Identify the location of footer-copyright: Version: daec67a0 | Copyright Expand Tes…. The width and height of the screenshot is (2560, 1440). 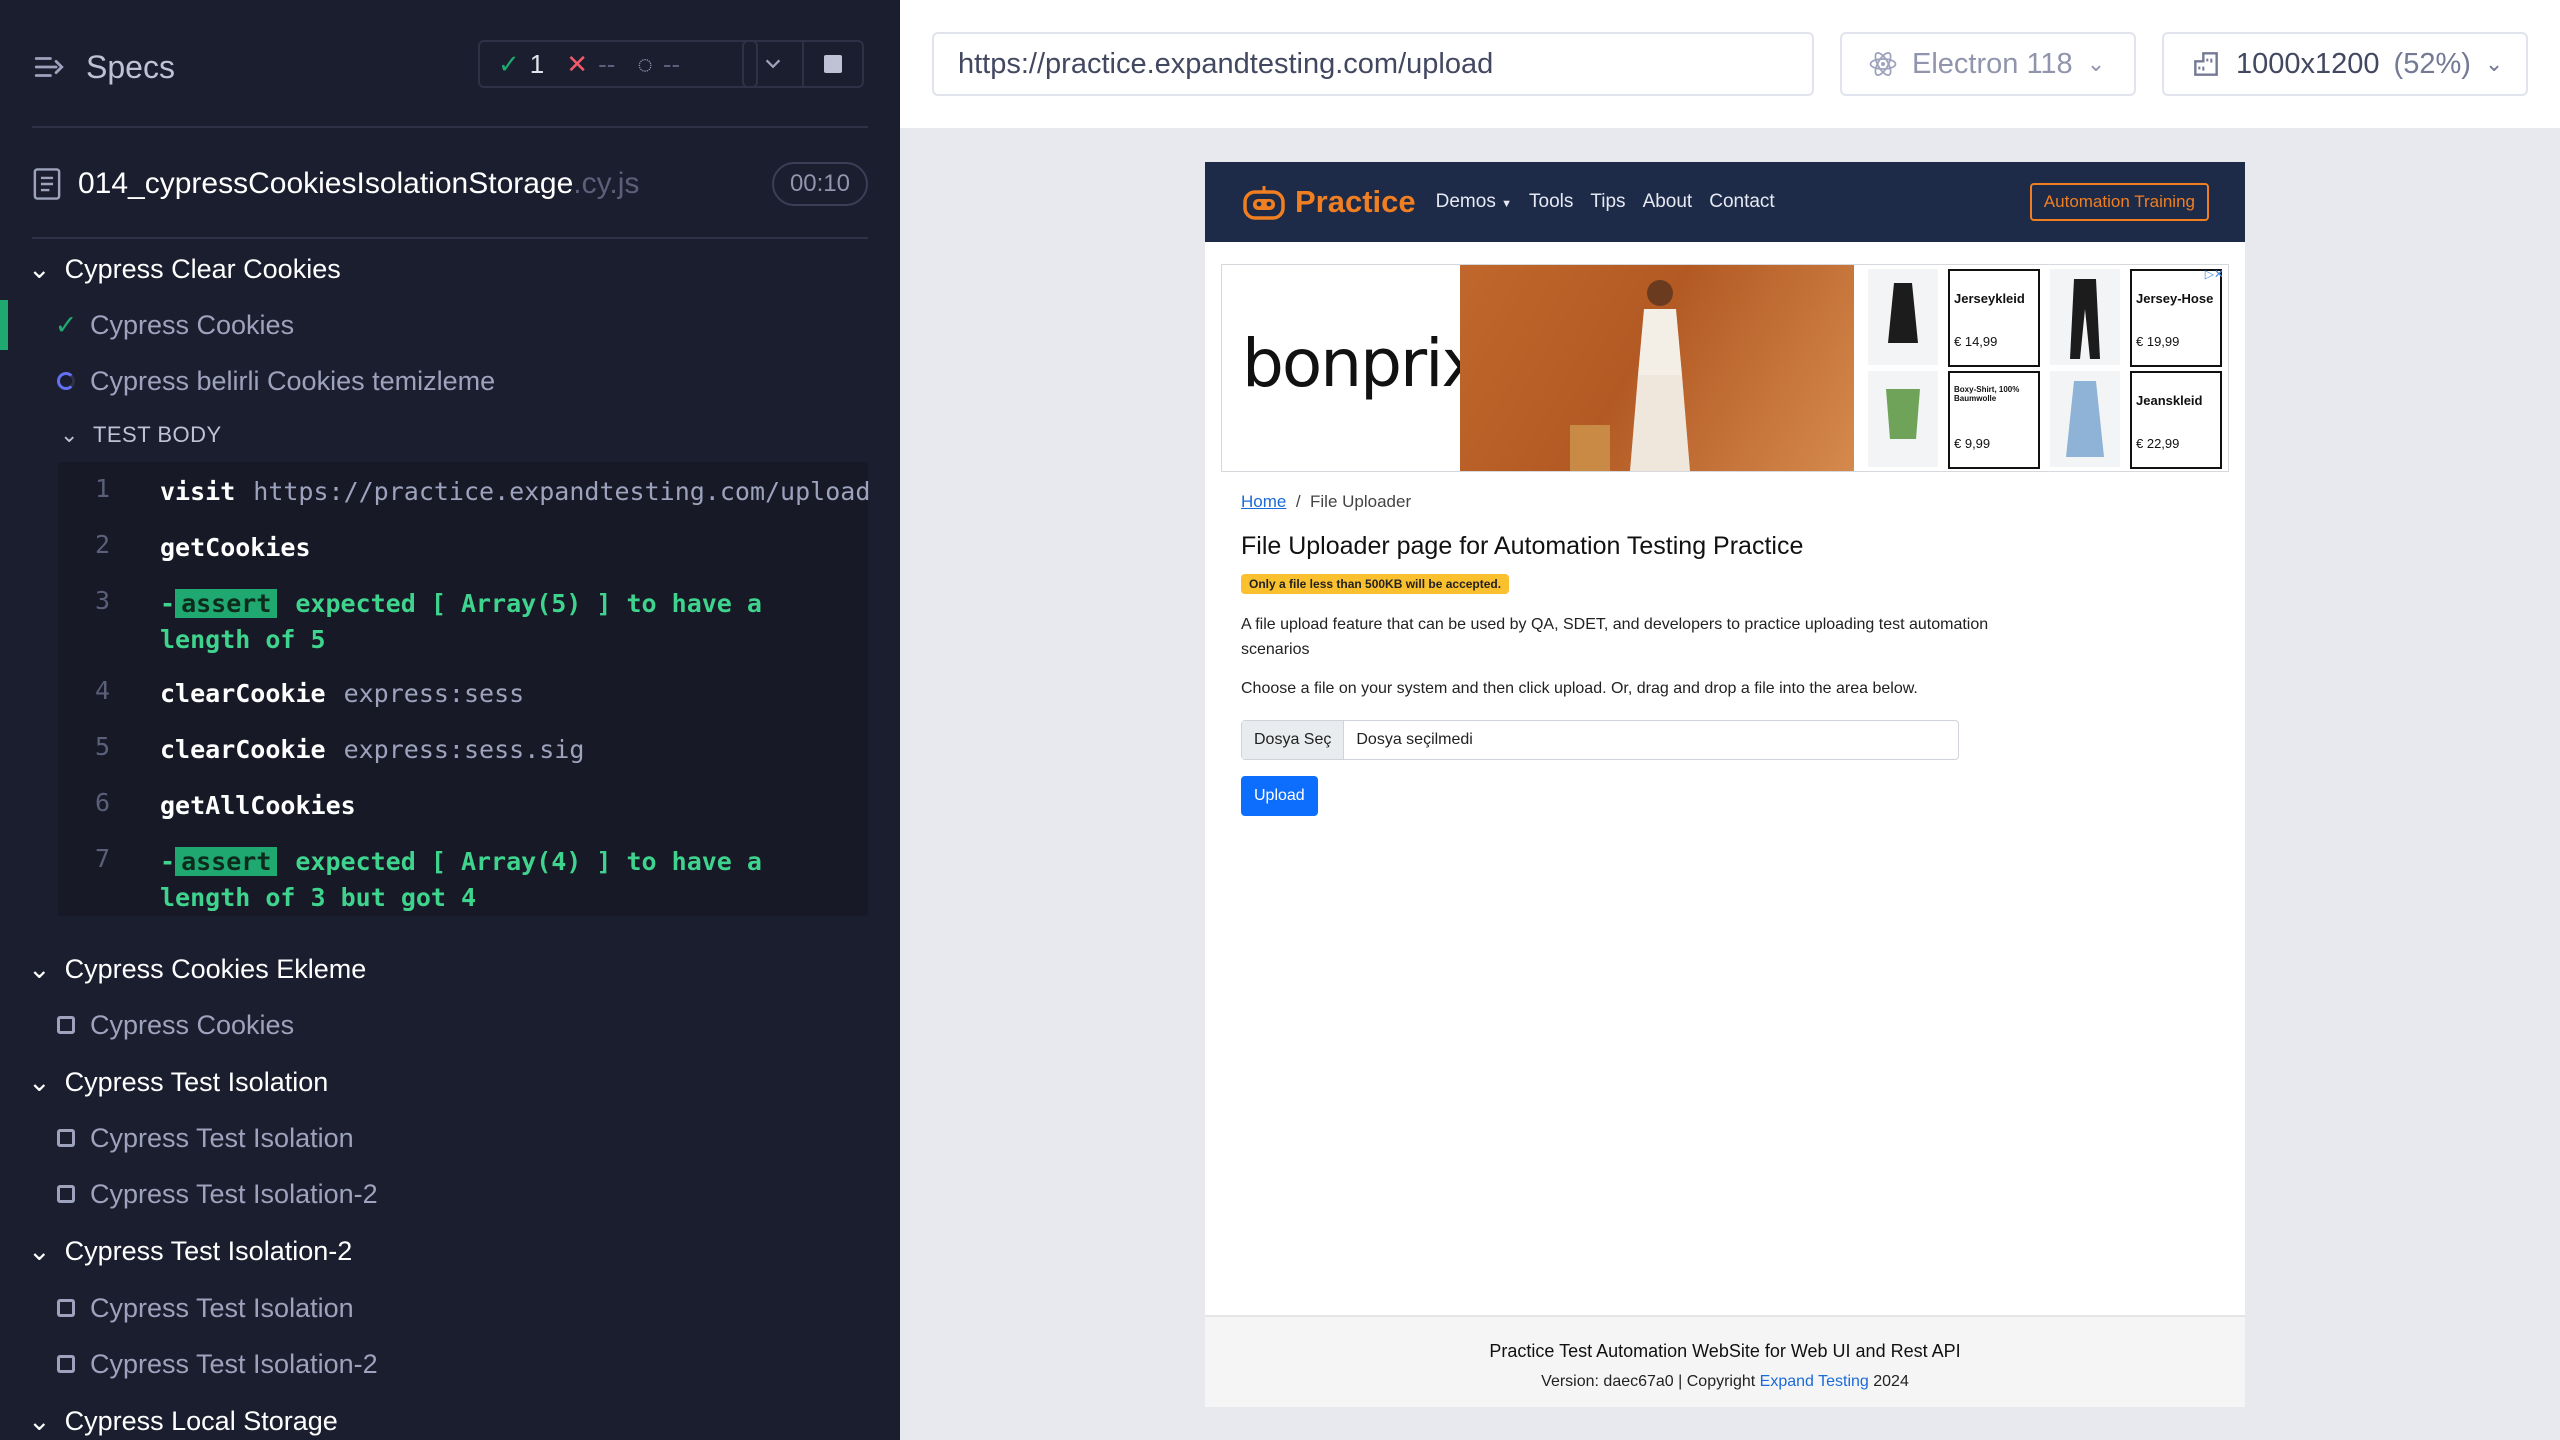
(1725, 1381).